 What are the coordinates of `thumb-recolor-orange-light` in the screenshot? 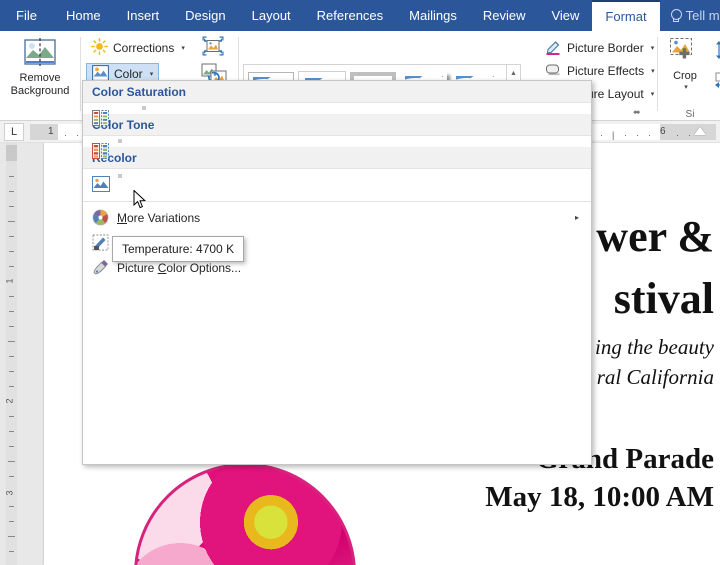 It's located at (168, 192).